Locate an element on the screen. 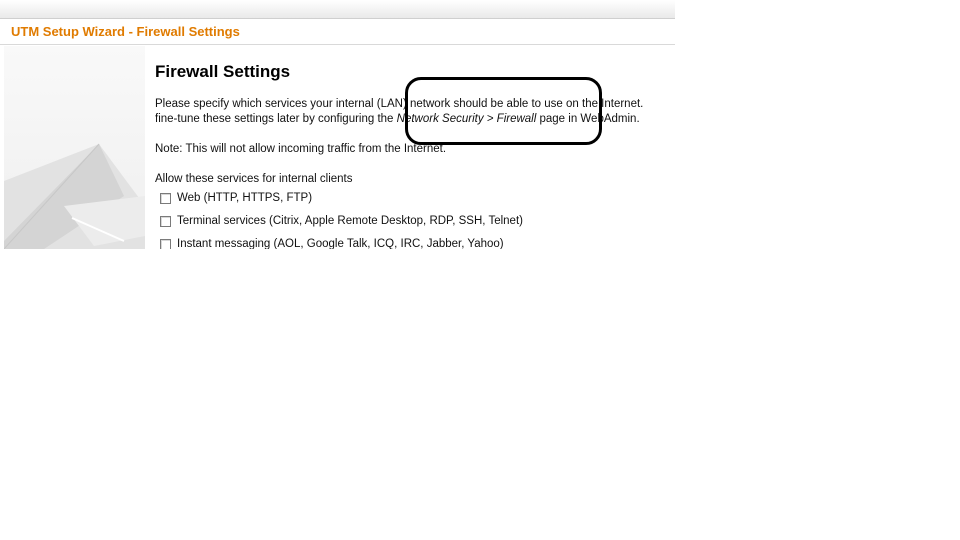 This screenshot has width=960, height=540. browser-top-strip is located at coordinates (337, 9).